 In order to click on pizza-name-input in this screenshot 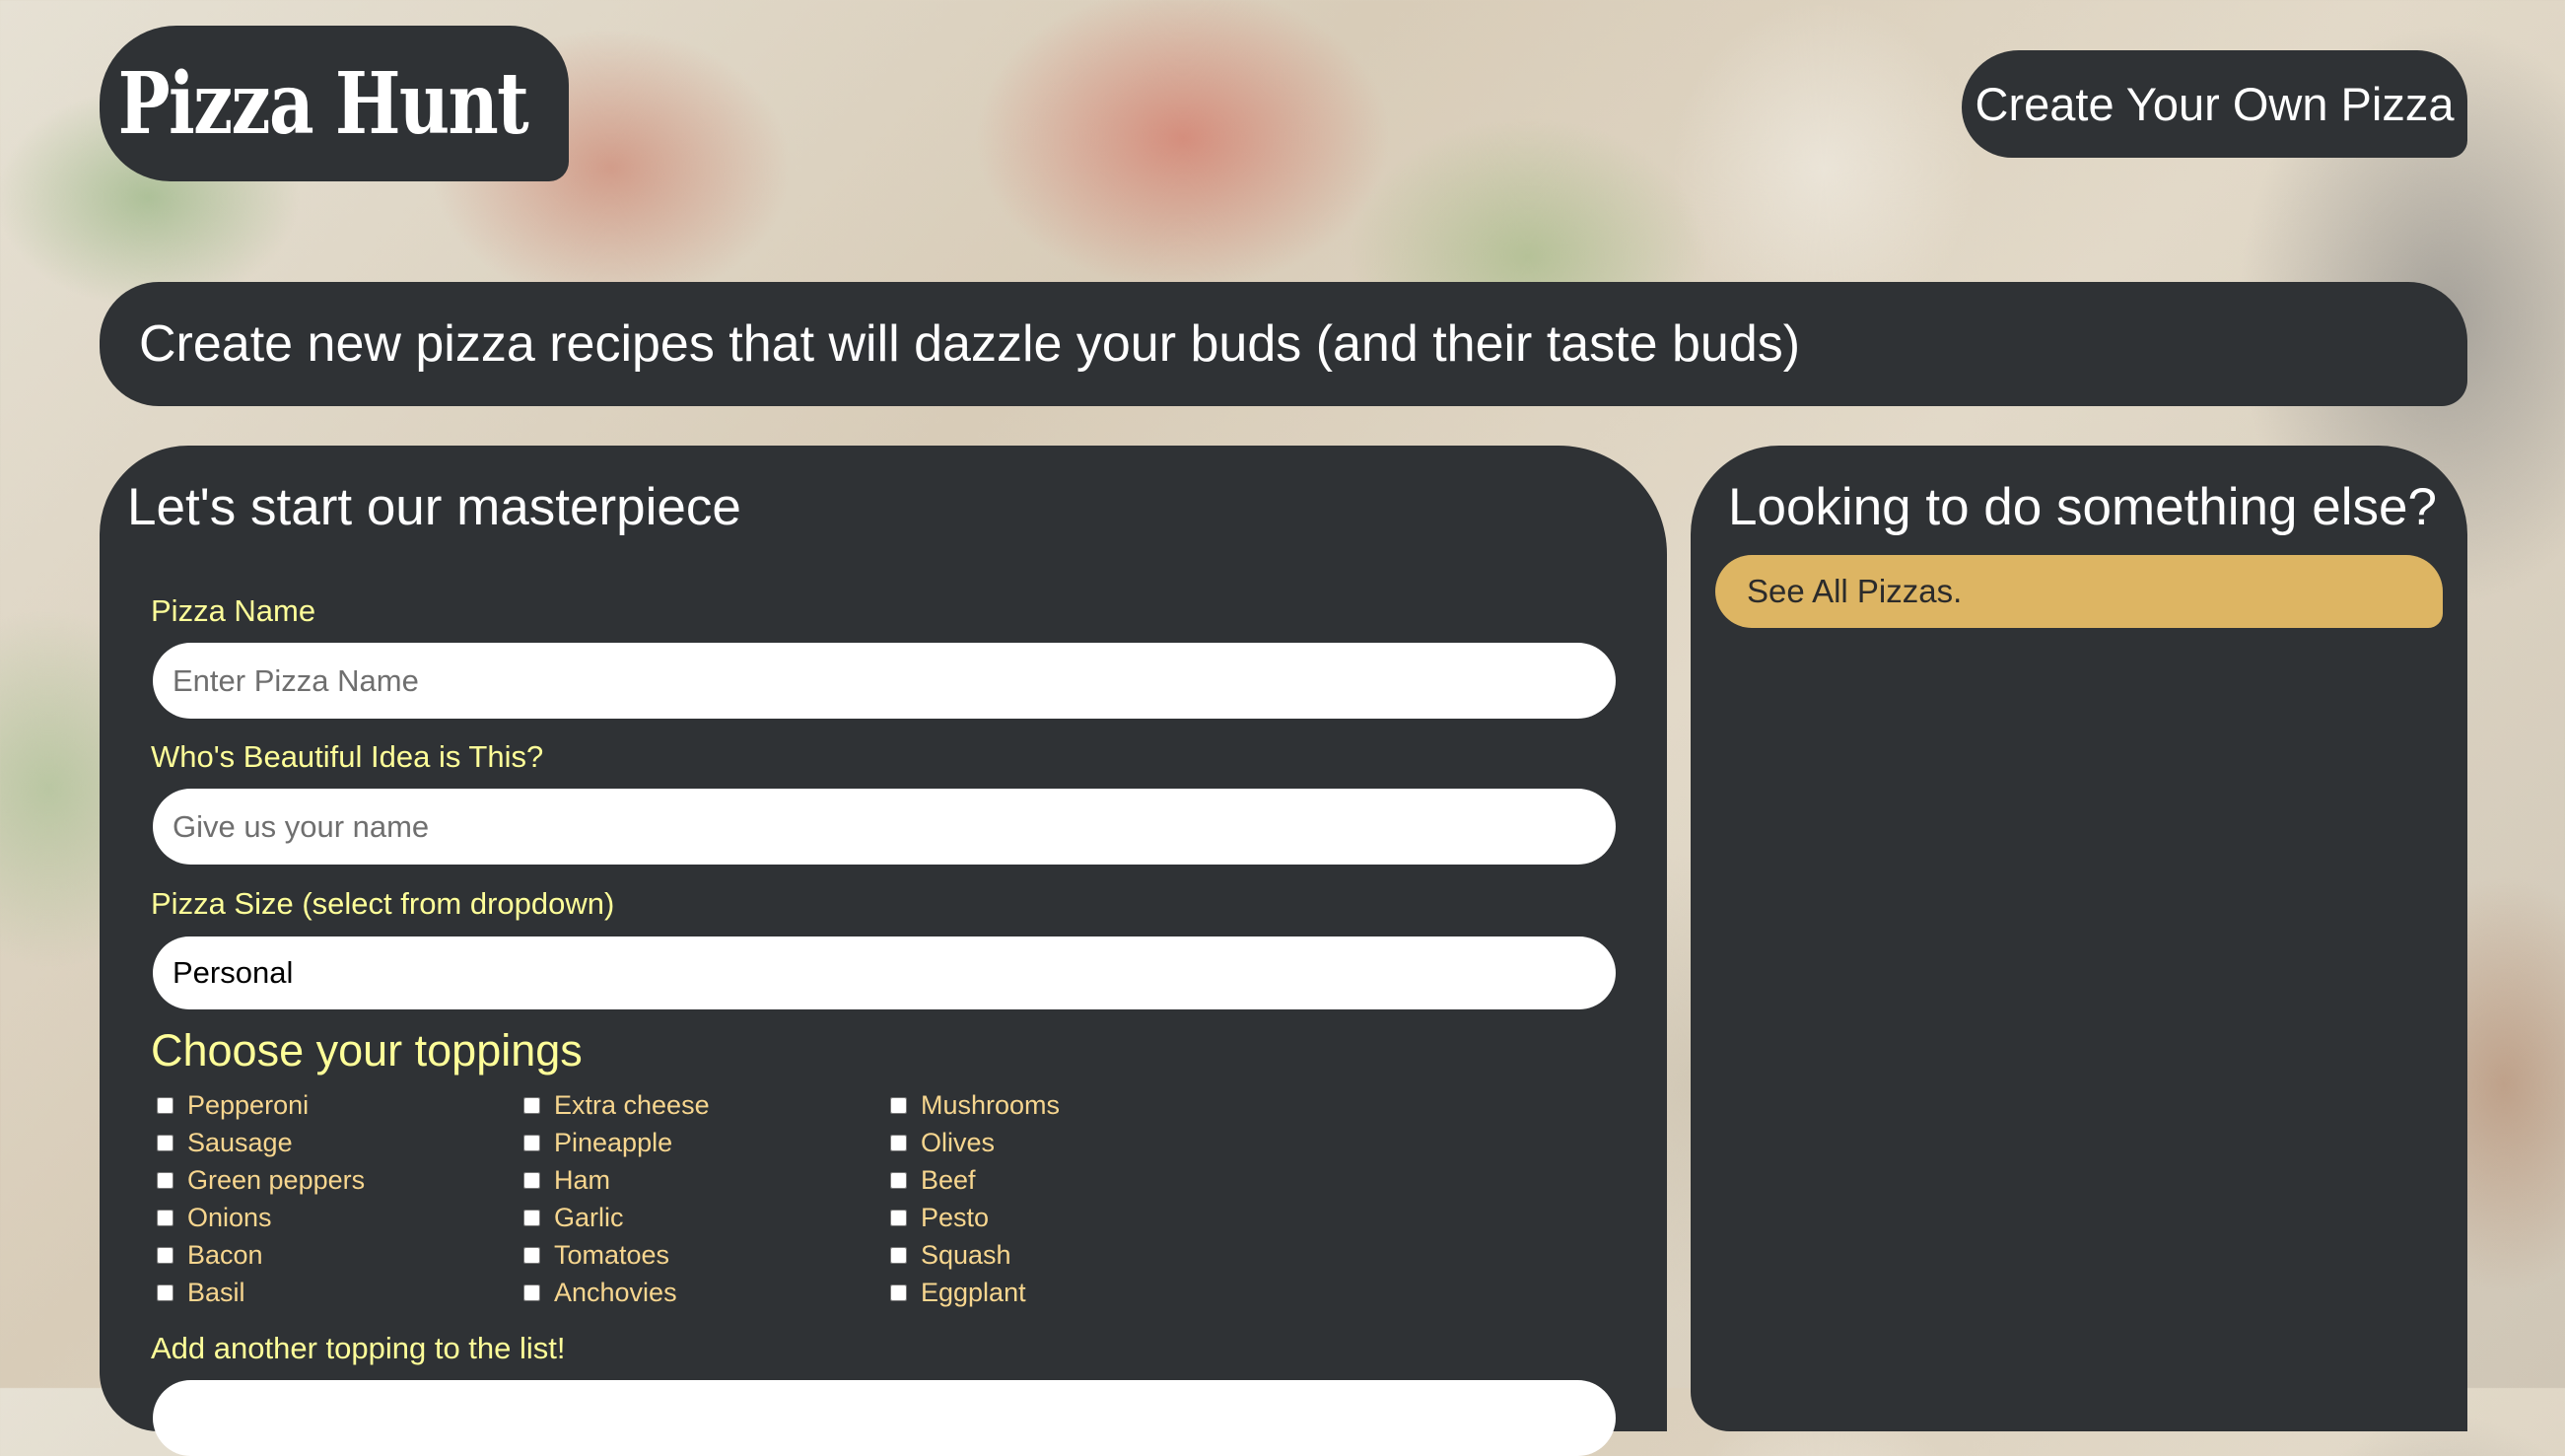, I will do `click(884, 681)`.